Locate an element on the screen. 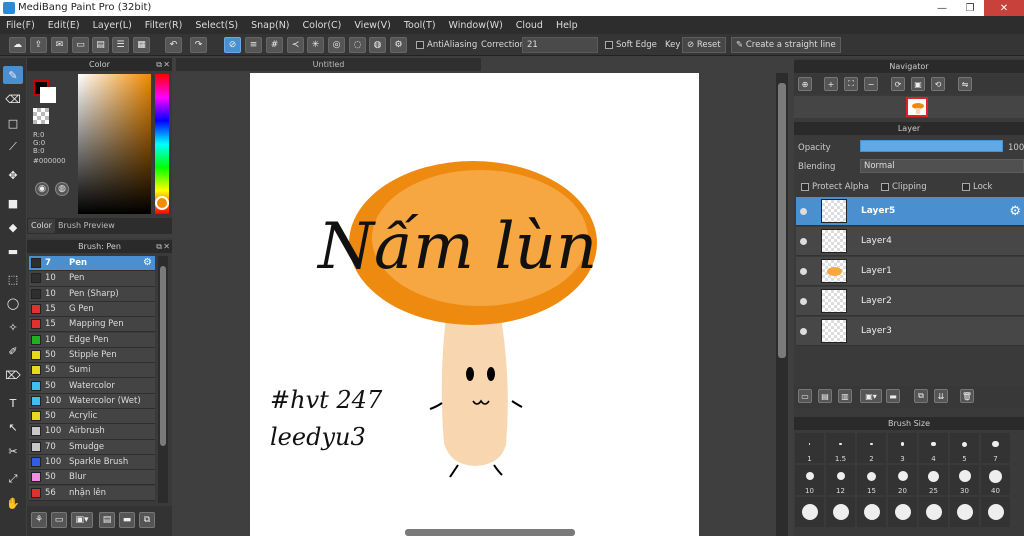  brush-item: 50 Acrylic is located at coordinates (92, 417).